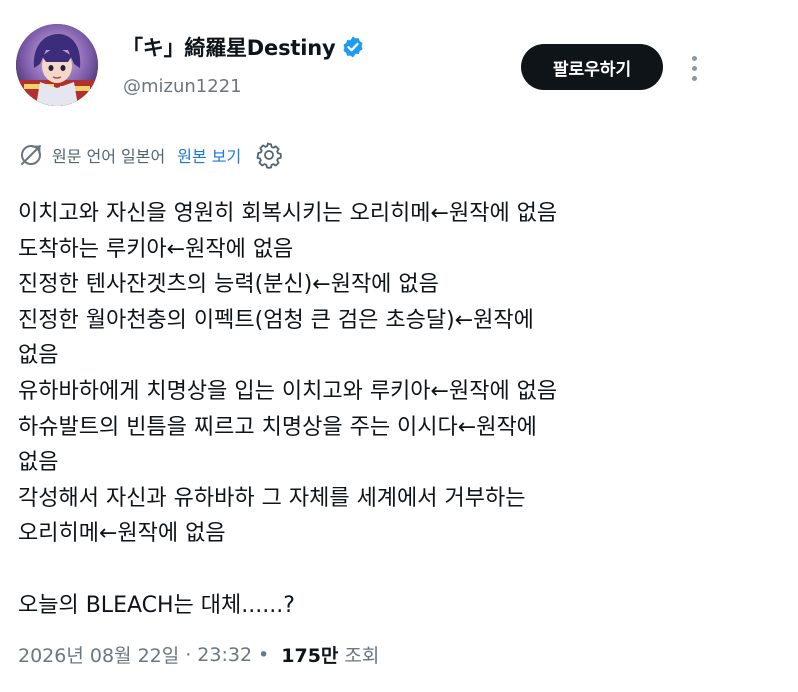 The image size is (798, 692). Describe the element at coordinates (277, 427) in the screenshot. I see `tweet-line: 하슈발트의 빈틈을 찌르고 치명상을 주는 이시다←원작에` at that location.